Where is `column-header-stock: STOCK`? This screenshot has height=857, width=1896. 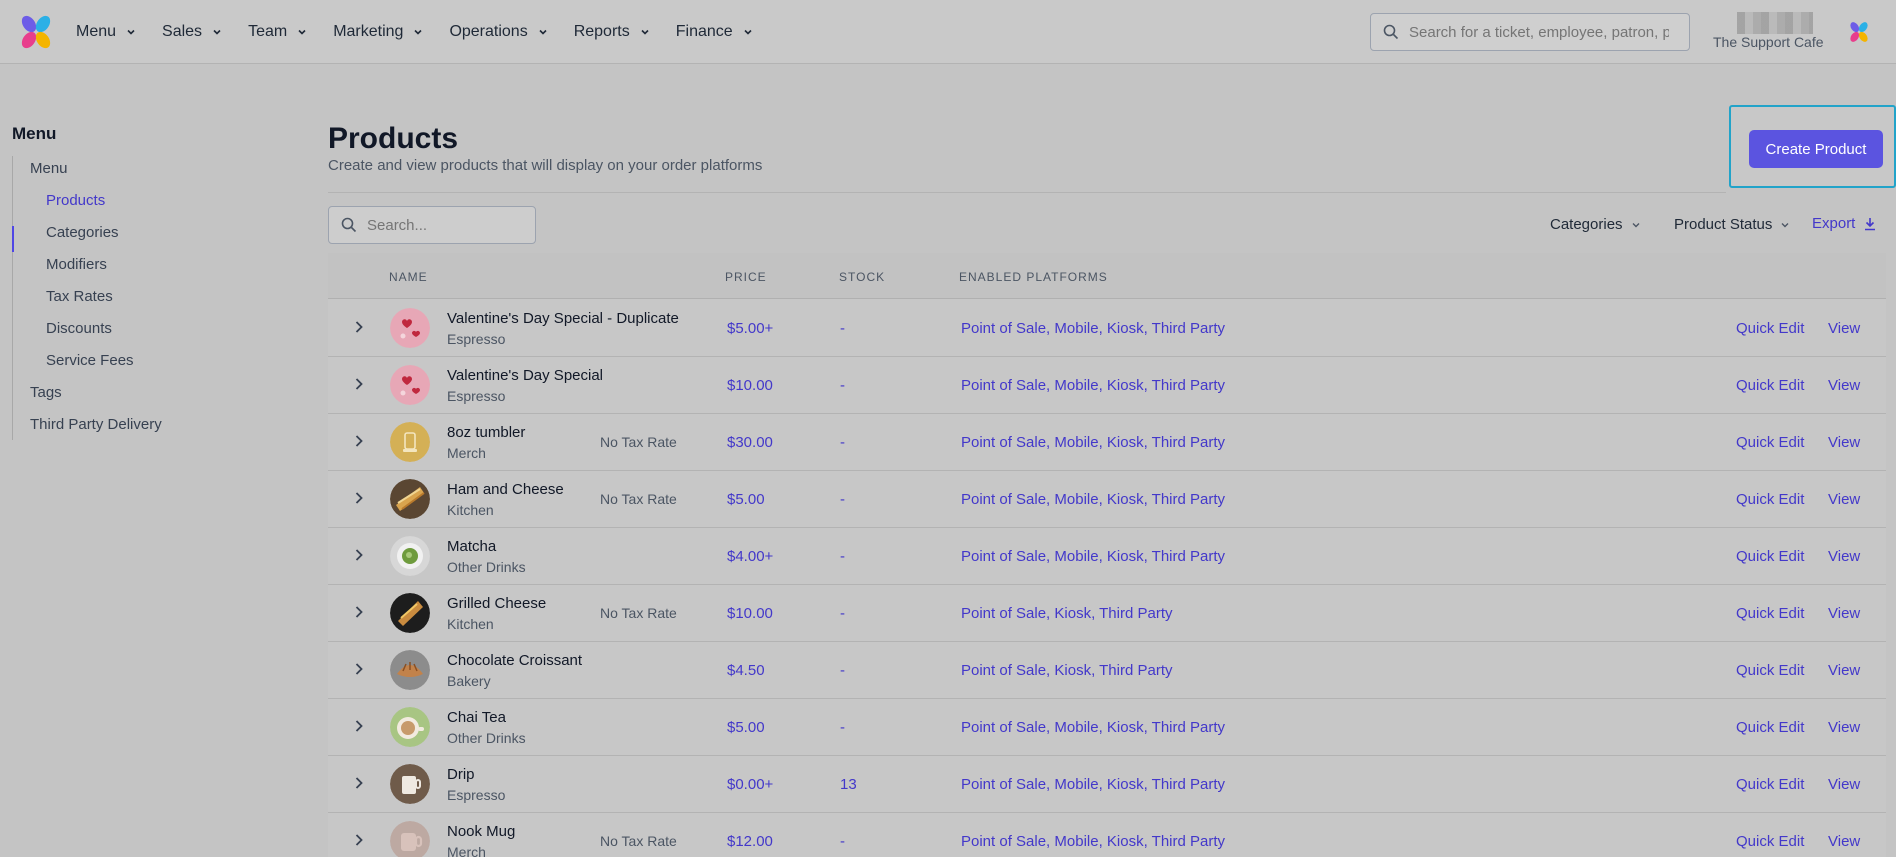
column-header-stock: STOCK is located at coordinates (862, 277).